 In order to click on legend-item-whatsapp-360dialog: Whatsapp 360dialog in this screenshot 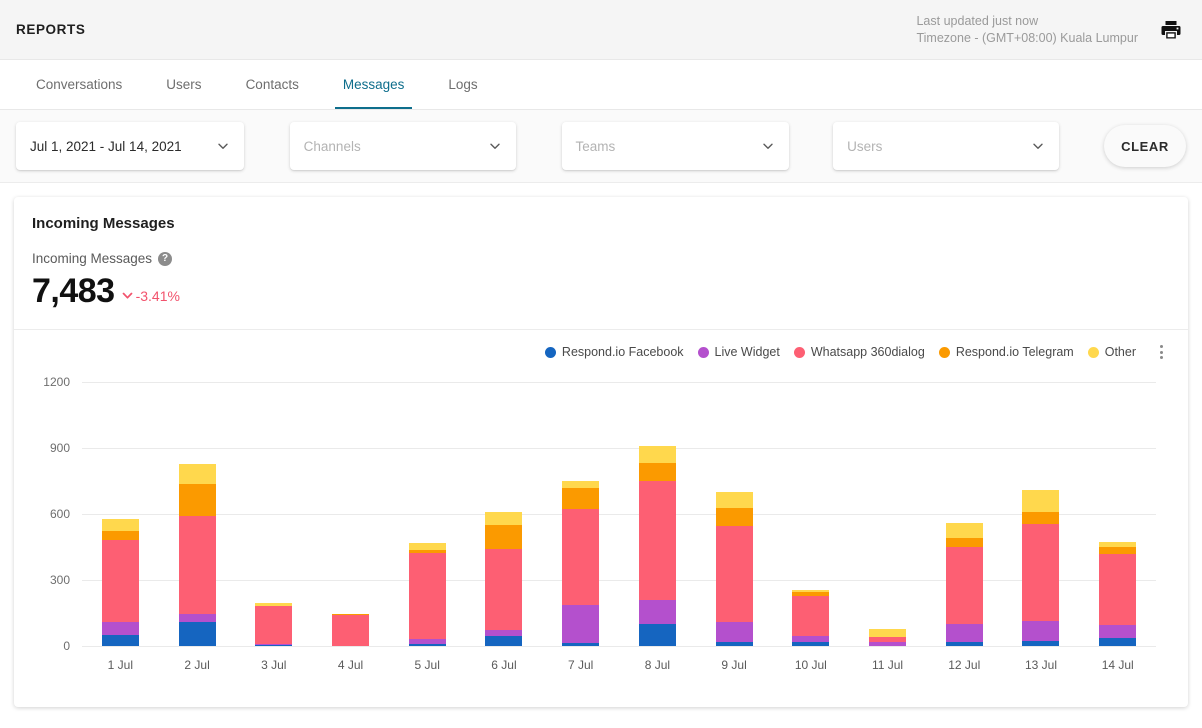, I will do `click(859, 352)`.